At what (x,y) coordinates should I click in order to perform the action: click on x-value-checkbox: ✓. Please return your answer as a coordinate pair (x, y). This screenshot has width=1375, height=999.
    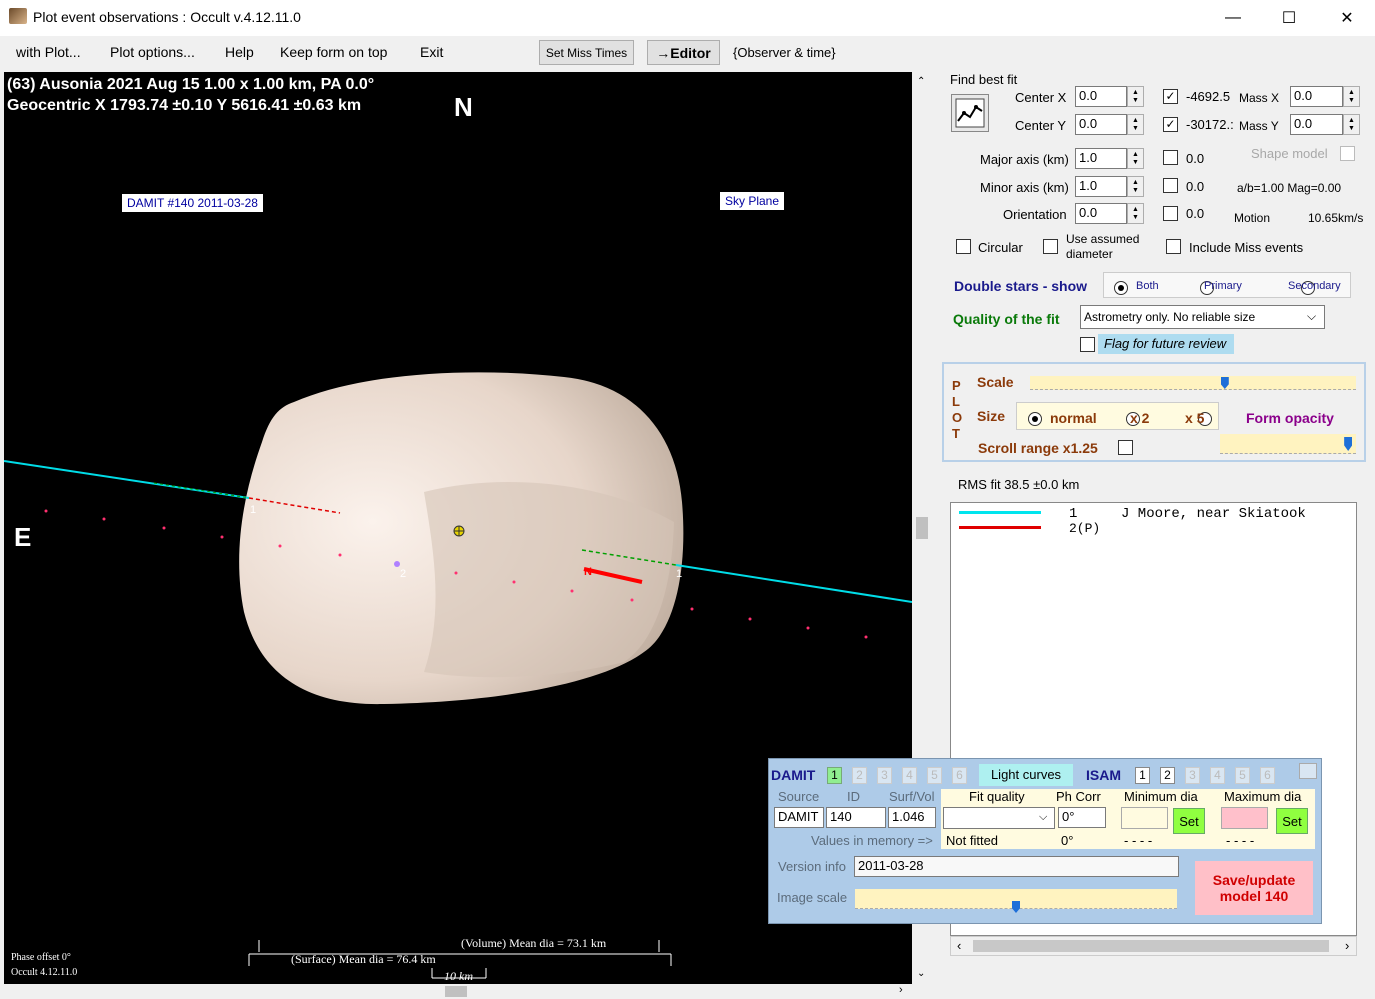
    Looking at the image, I should click on (1170, 96).